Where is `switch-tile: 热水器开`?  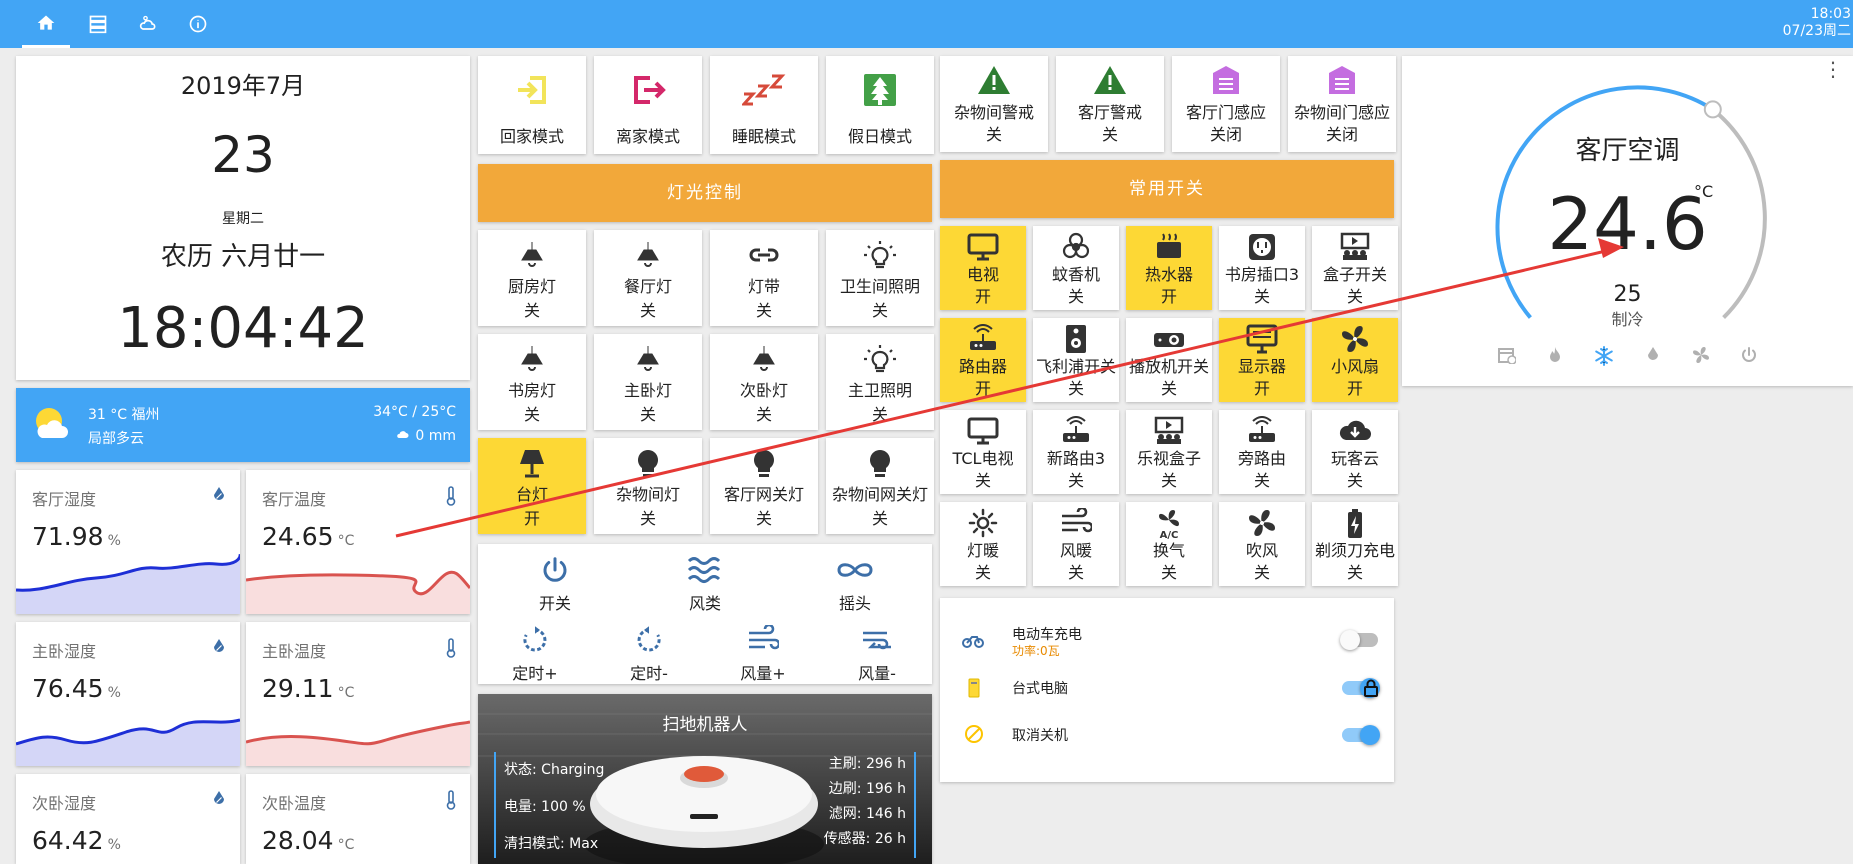
switch-tile: 热水器开 is located at coordinates (1169, 268).